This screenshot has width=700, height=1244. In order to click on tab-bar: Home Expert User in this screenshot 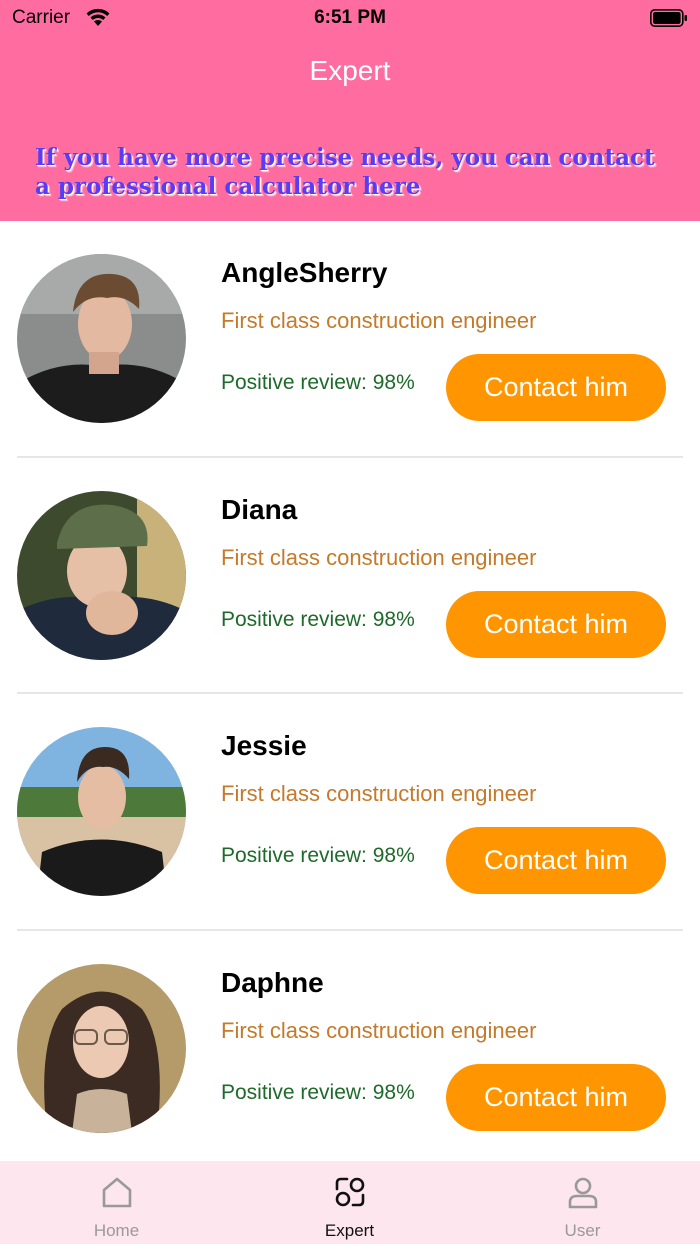, I will do `click(350, 1202)`.